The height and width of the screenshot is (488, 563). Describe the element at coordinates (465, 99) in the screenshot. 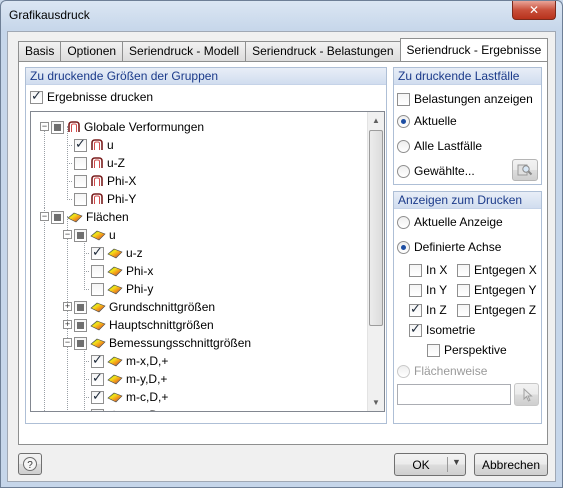

I see `show-loads-row: Belastungen anzeigen` at that location.